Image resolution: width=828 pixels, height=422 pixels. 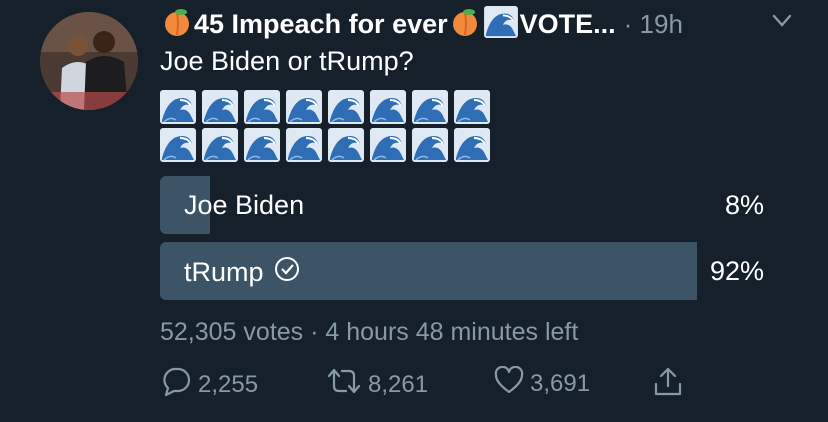 I want to click on retweet-icon, so click(x=344, y=384).